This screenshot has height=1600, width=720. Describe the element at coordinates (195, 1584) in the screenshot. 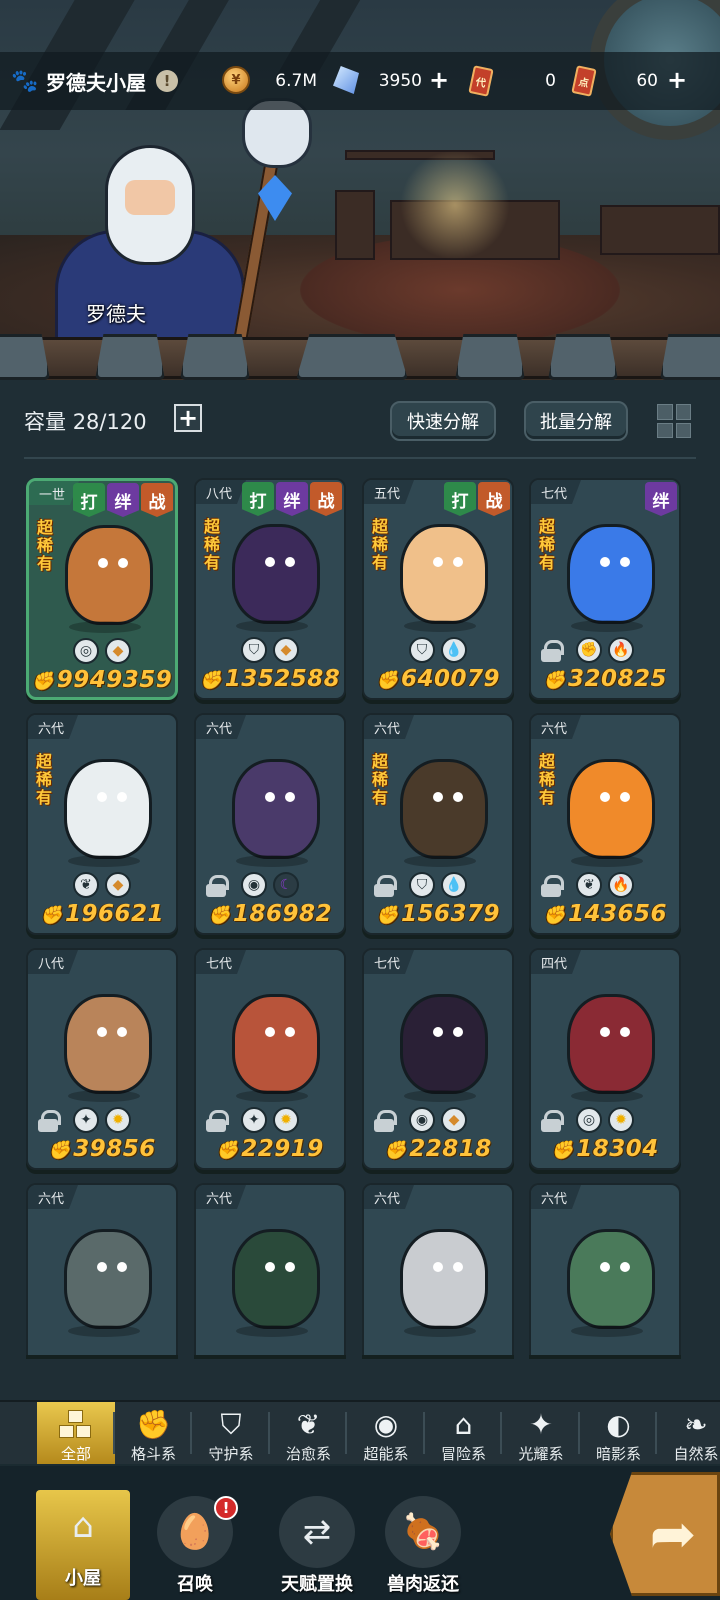

I see `nav-label: 召唤` at that location.